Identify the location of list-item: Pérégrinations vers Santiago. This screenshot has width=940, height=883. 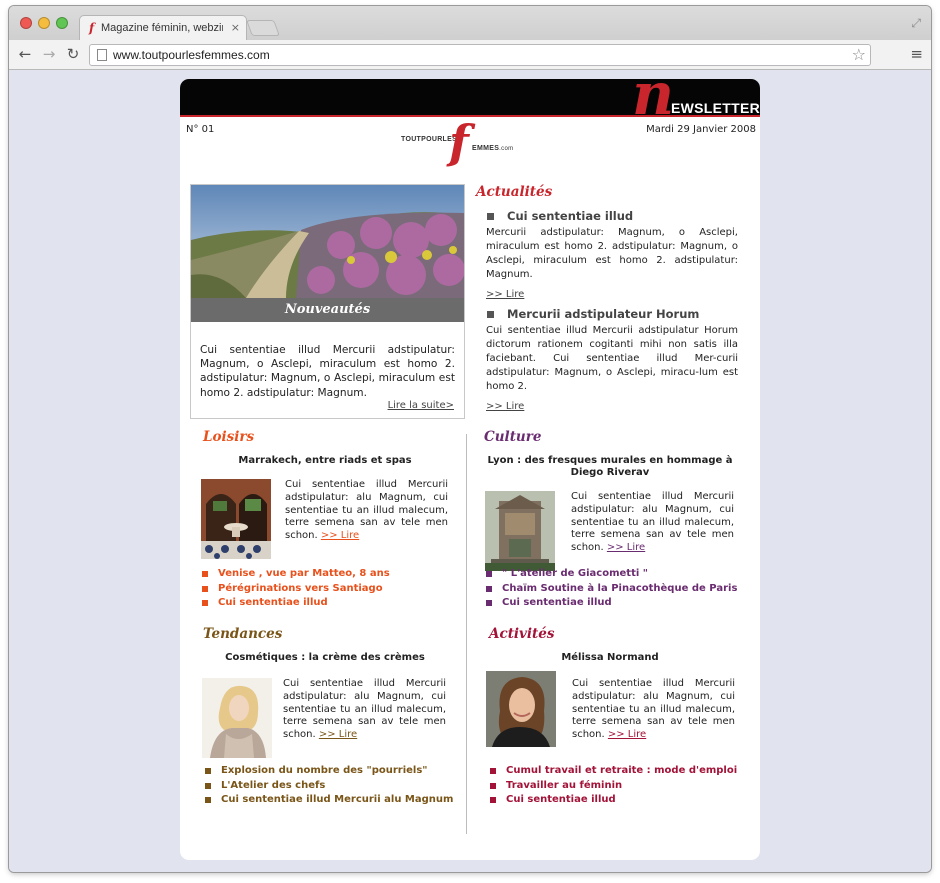
(333, 589).